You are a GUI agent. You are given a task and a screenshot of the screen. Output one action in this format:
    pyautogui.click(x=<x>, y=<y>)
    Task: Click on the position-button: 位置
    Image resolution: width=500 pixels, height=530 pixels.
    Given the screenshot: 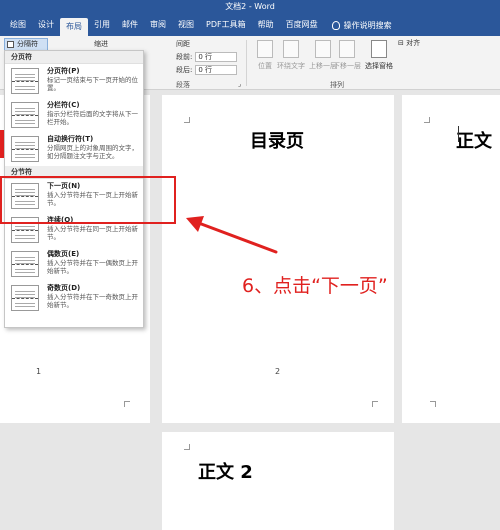 What is the action you would take?
    pyautogui.click(x=265, y=55)
    